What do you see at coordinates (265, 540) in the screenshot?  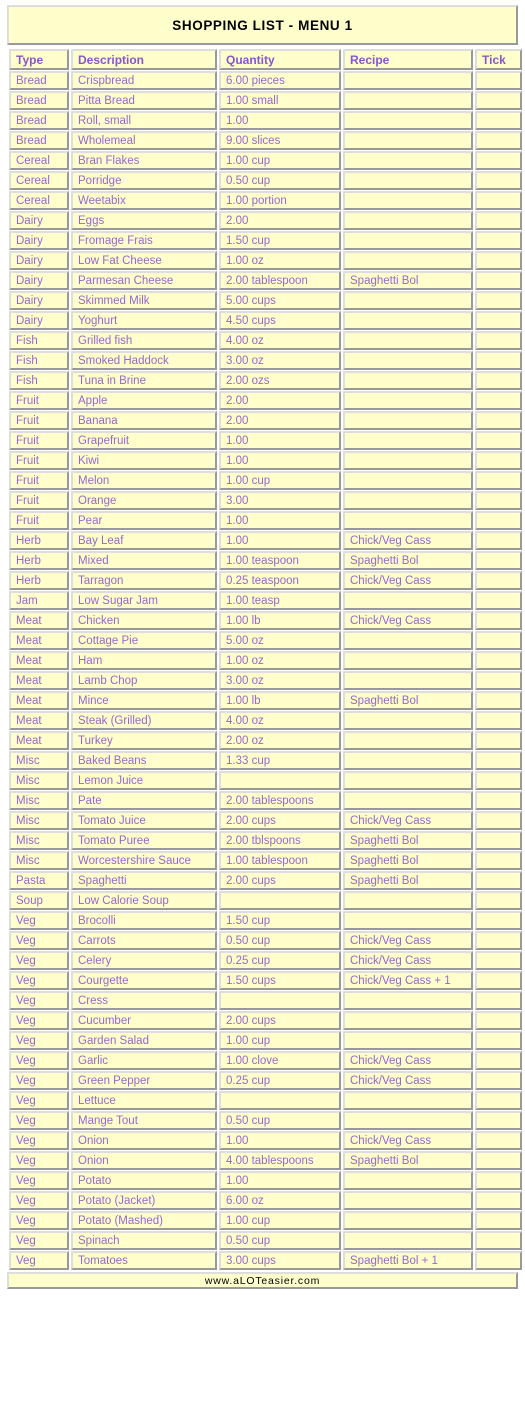 I see `table-row: Herb Bay Leaf 1.00 Chick/Veg Cass` at bounding box center [265, 540].